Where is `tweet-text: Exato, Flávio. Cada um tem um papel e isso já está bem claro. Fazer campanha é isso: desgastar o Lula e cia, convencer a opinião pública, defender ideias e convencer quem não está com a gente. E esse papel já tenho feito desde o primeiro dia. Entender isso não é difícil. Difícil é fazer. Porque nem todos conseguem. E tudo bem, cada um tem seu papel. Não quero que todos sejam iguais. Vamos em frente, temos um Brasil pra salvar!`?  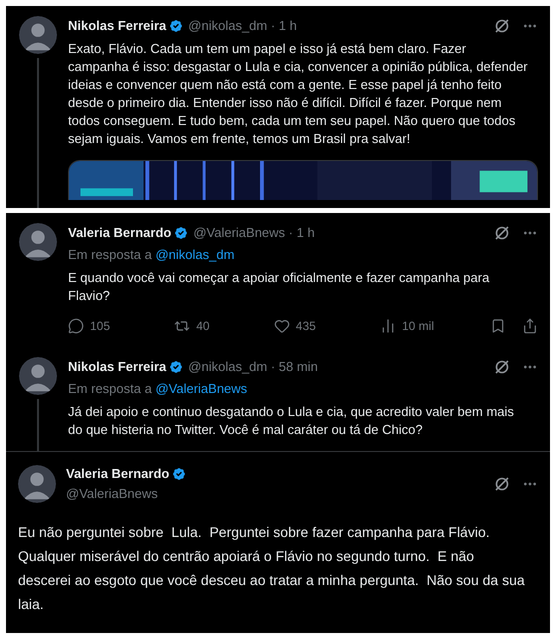 tweet-text: Exato, Flávio. Cada um tem um papel e isso já está bem claro. Fazer campanha é isso: desgastar o Lula e cia, convencer a opinião pública, defender ideias e convencer quem não está com a gente. E esse papel já tenho feito desde o primeiro dia. Entender isso não é difícil. Difícil é fazer. Porque nem todos conseguem. E tudo bem, cada um tem seu papel. Não quero que todos sejam iguais. Vamos em frente, temos um Brasil pra salvar! is located at coordinates (298, 94).